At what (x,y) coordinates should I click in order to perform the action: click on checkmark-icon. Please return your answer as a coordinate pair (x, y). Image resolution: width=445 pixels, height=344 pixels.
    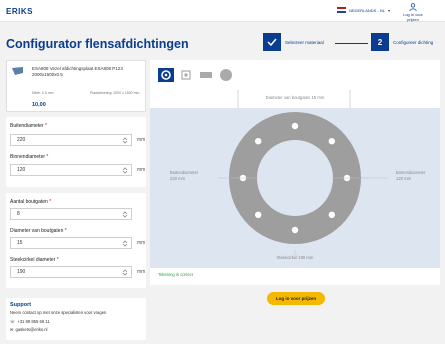
    Looking at the image, I should click on (272, 42).